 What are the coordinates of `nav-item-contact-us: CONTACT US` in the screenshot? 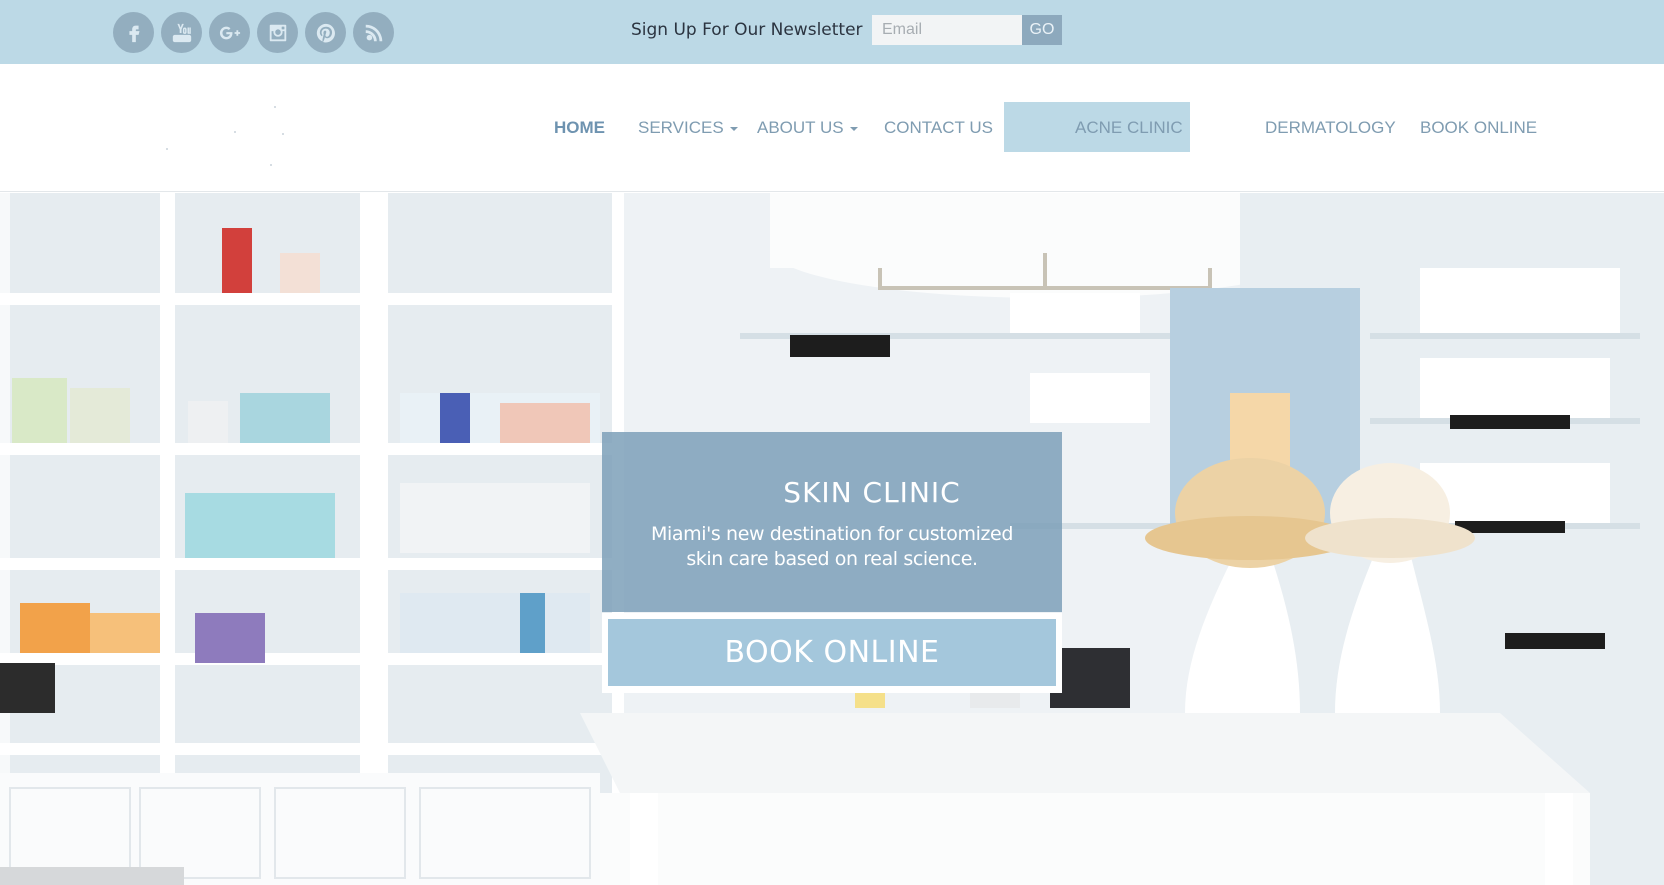 It's located at (938, 128).